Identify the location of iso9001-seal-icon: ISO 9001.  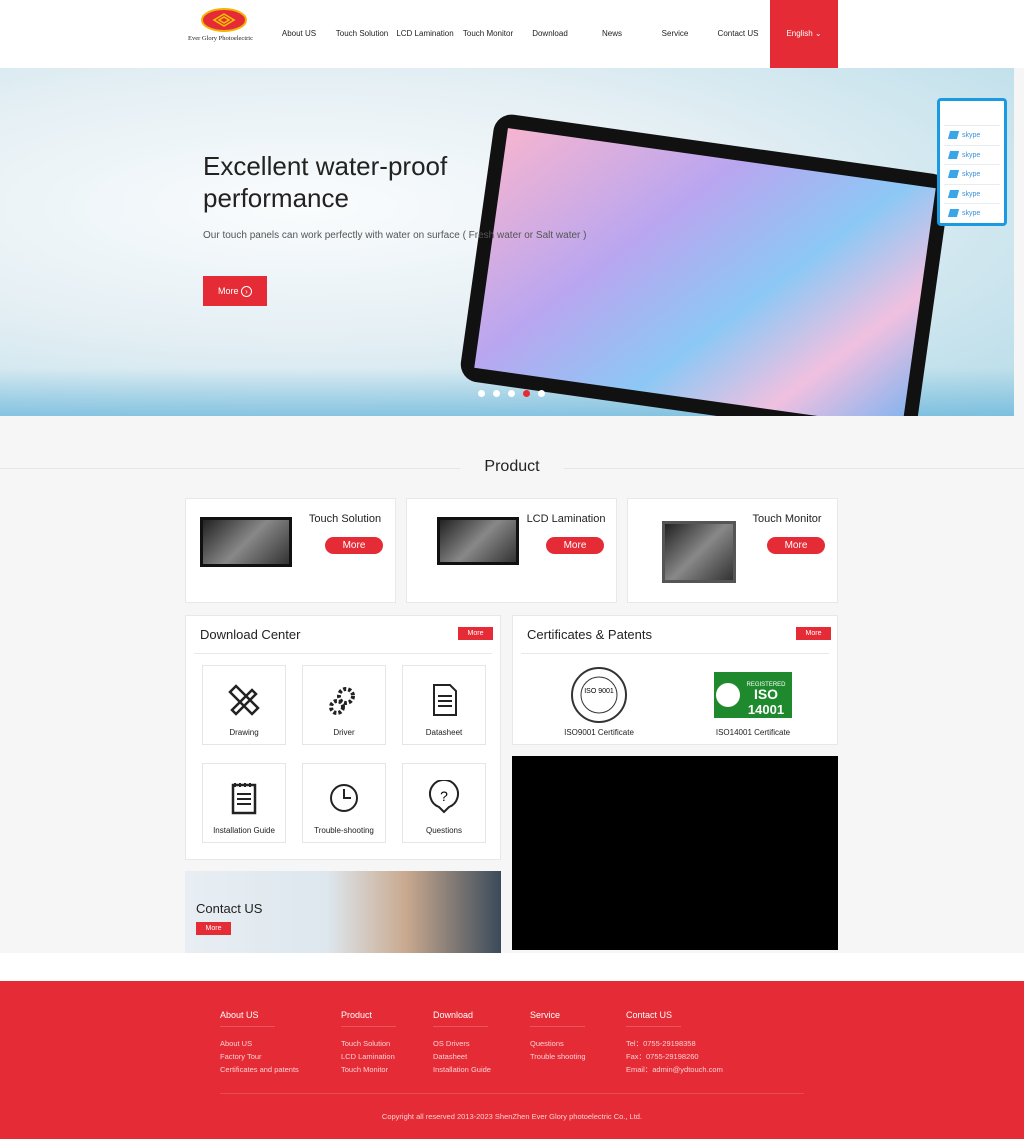
(599, 695).